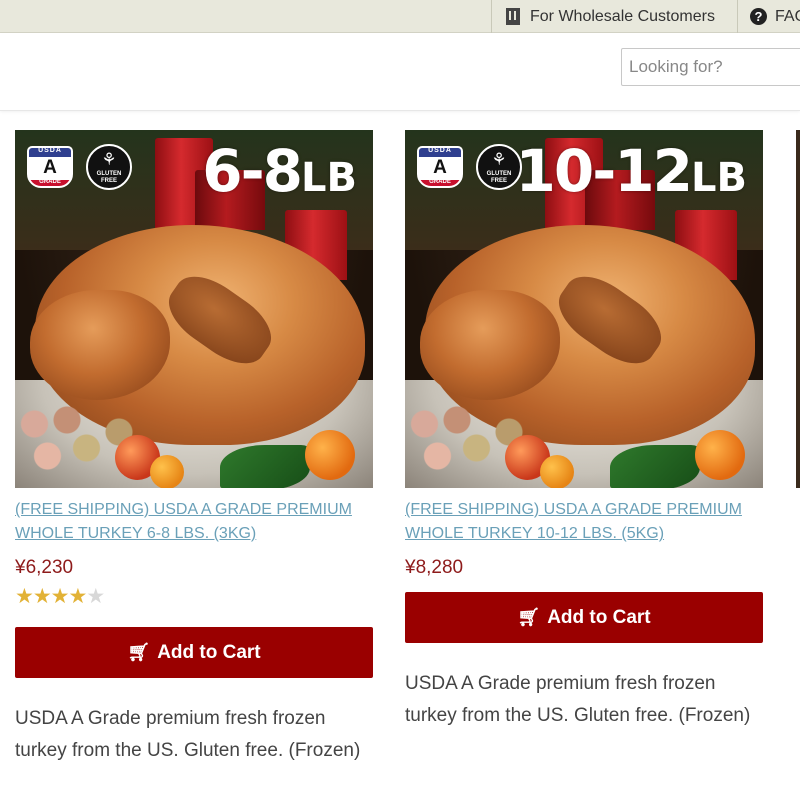 The image size is (800, 800). What do you see at coordinates (95, 596) in the screenshot?
I see `empty-stars: ★` at bounding box center [95, 596].